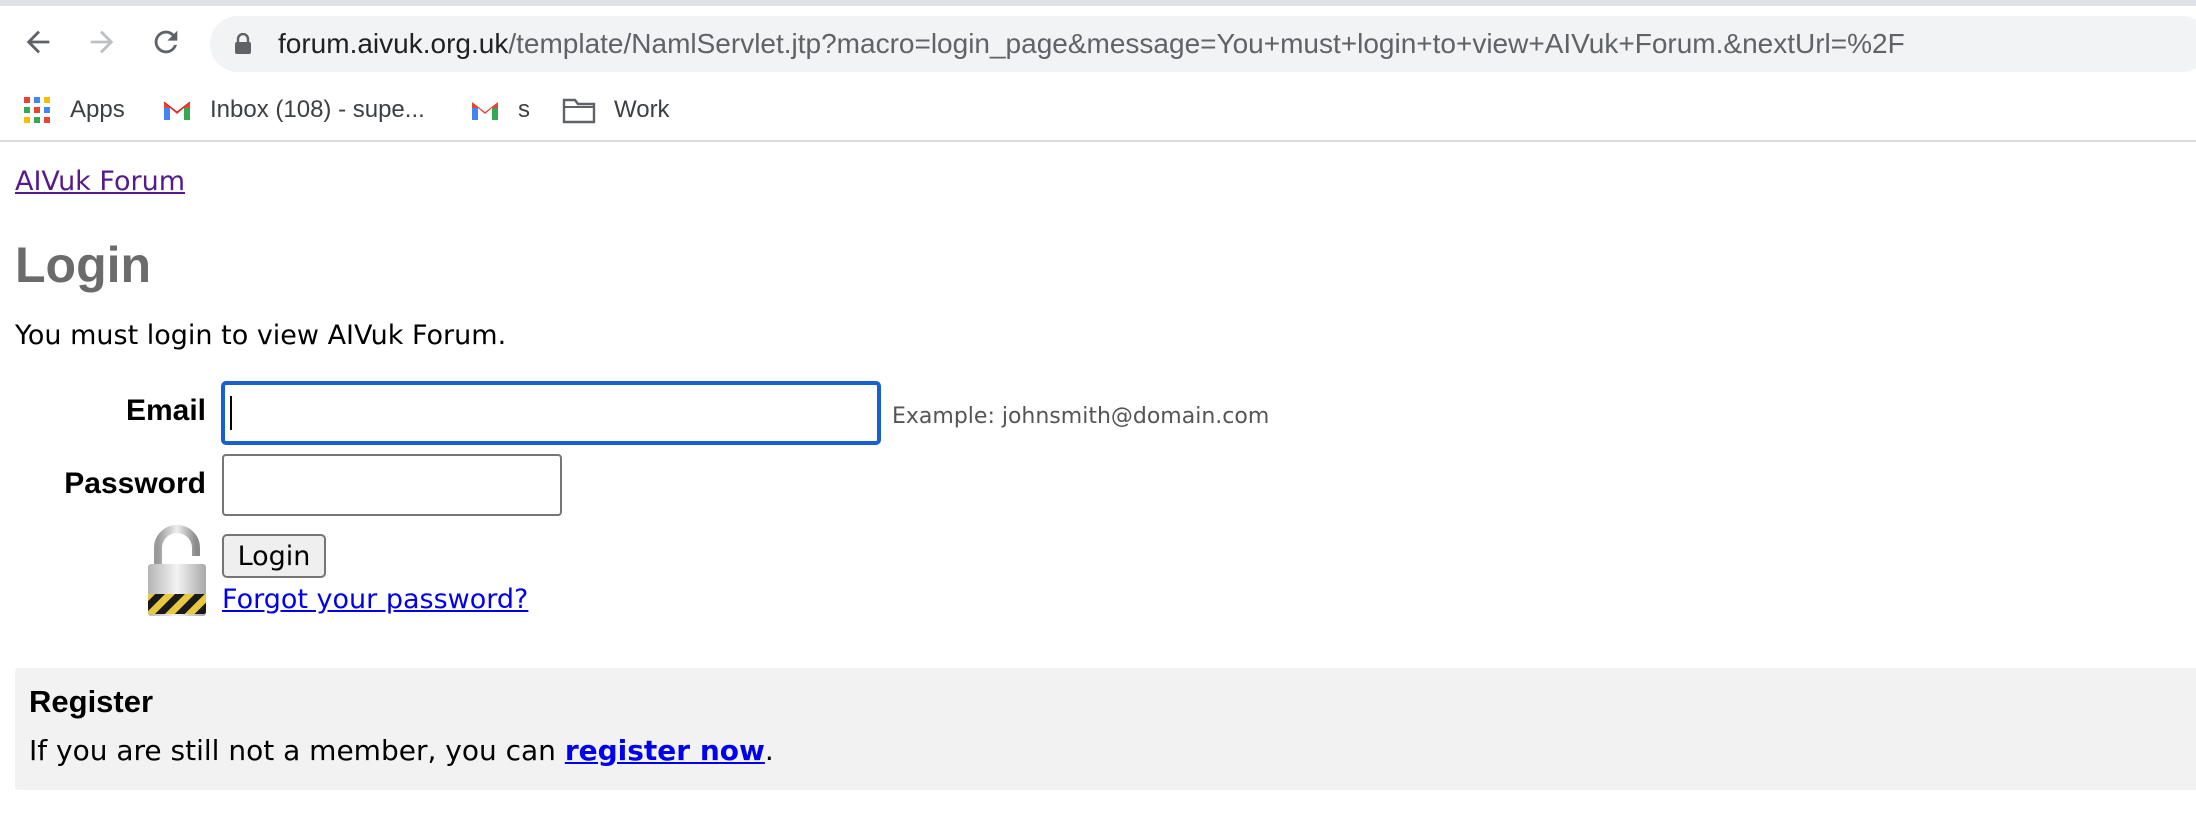 The width and height of the screenshot is (2196, 834). I want to click on register-now-link: register now, so click(665, 750).